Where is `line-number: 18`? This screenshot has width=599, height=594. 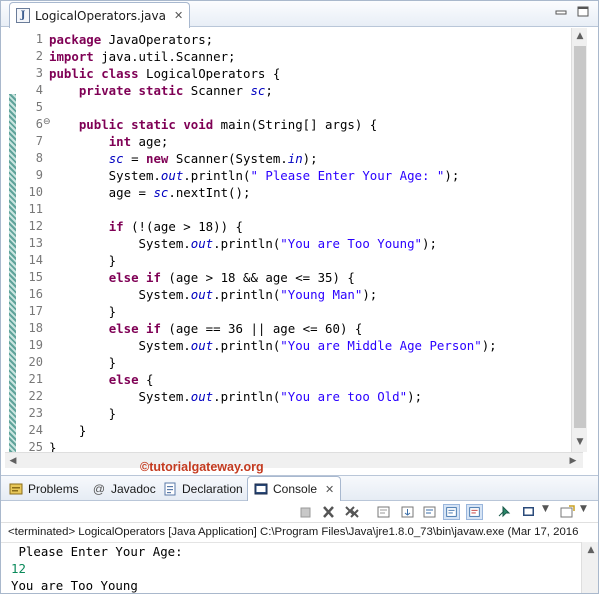
line-number: 18 is located at coordinates (35, 328).